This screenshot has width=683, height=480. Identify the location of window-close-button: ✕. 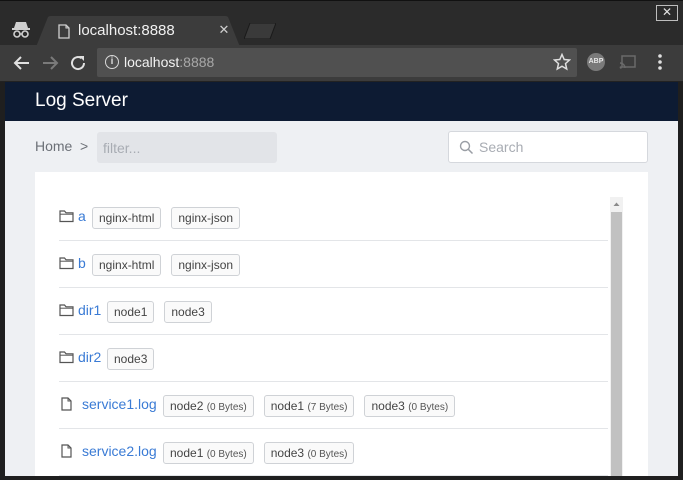
(667, 13).